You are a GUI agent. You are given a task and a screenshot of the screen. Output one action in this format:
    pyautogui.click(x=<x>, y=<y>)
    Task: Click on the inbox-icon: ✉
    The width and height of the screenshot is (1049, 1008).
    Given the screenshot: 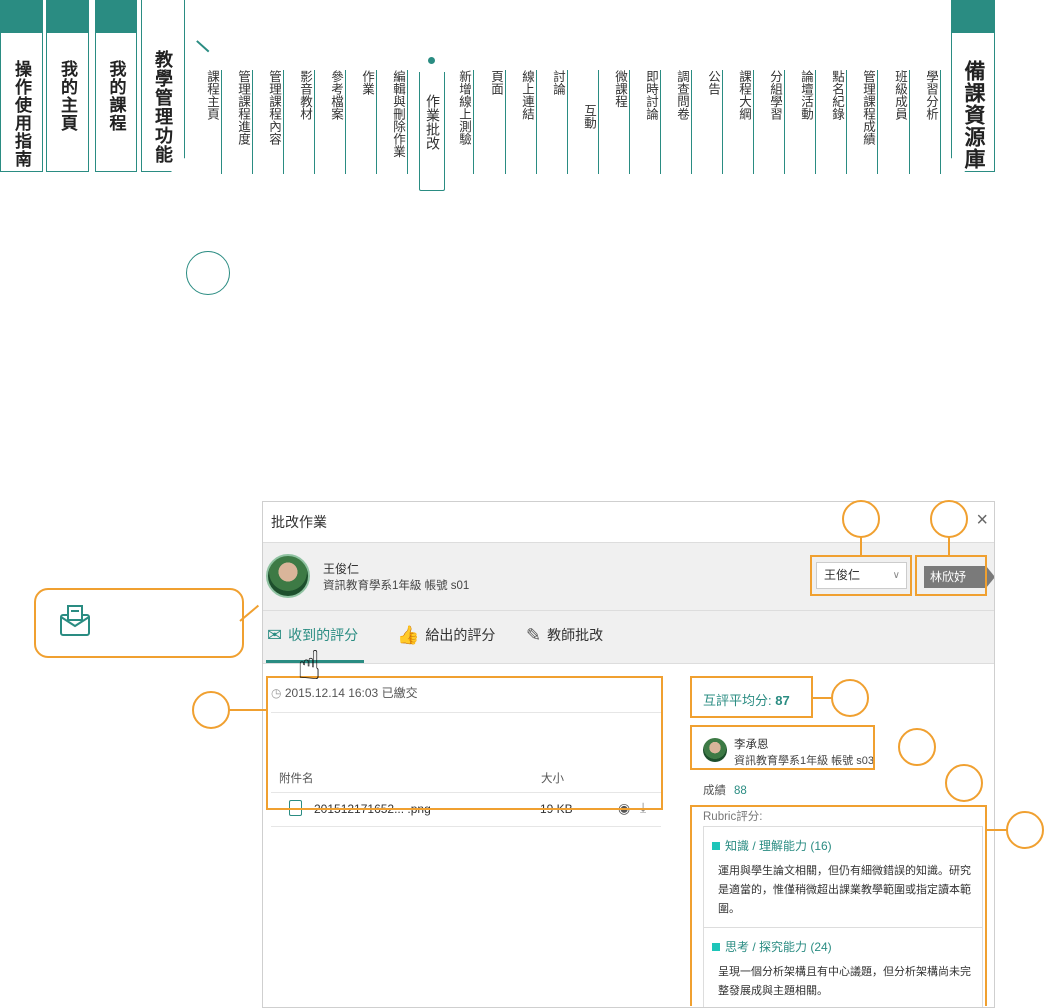 What is the action you would take?
    pyautogui.click(x=275, y=635)
    